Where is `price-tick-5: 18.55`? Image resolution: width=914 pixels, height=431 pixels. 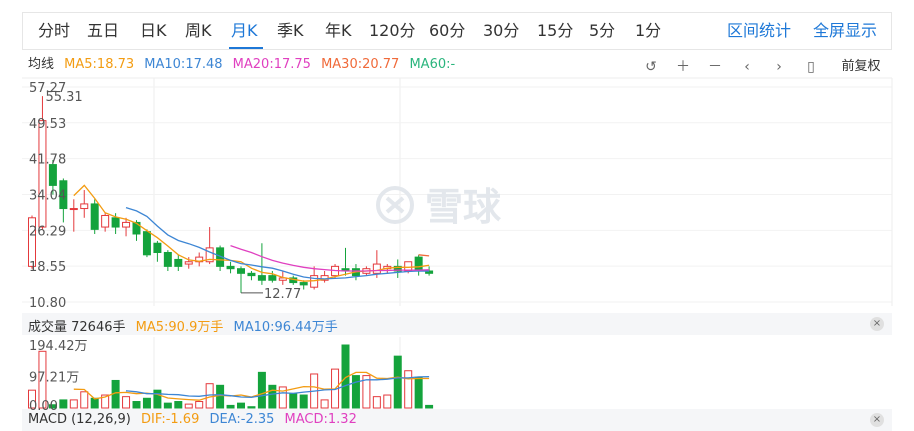 price-tick-5: 18.55 is located at coordinates (47, 267).